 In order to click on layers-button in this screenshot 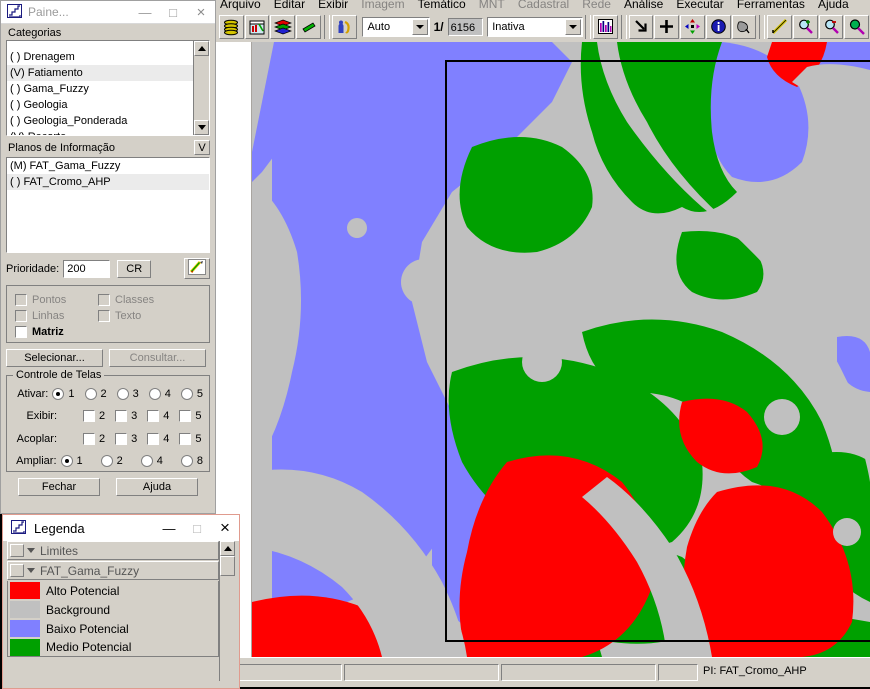, I will do `click(283, 26)`.